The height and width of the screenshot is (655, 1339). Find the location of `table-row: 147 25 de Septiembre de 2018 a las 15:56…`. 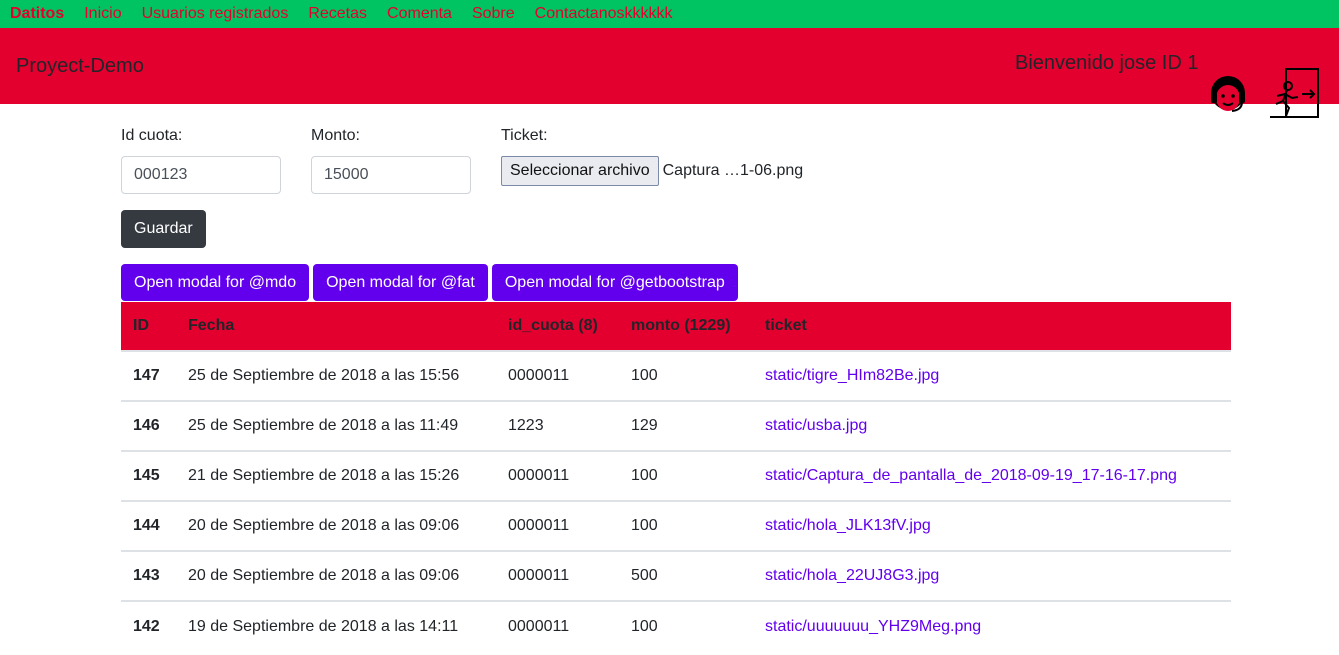

table-row: 147 25 de Septiembre de 2018 a las 15:56… is located at coordinates (676, 375).